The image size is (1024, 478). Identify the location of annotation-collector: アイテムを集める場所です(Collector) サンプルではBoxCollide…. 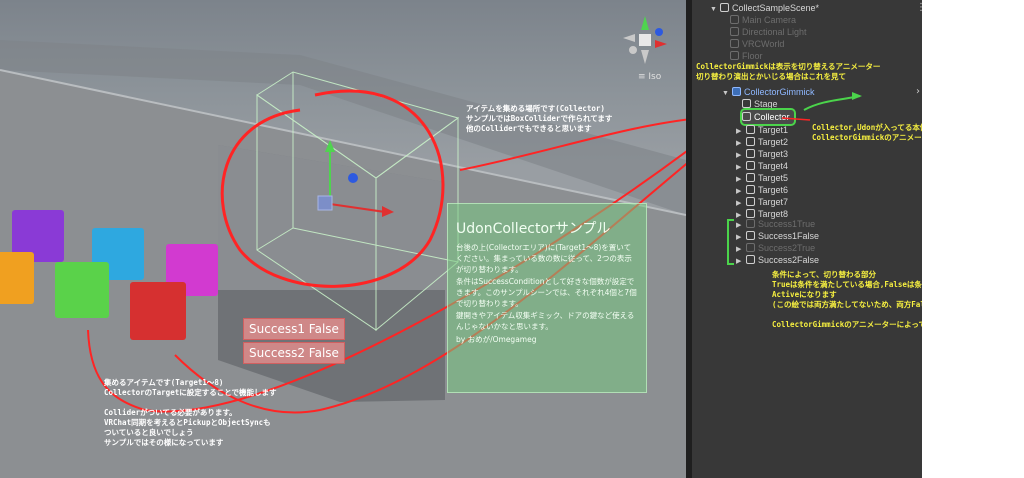
(539, 118).